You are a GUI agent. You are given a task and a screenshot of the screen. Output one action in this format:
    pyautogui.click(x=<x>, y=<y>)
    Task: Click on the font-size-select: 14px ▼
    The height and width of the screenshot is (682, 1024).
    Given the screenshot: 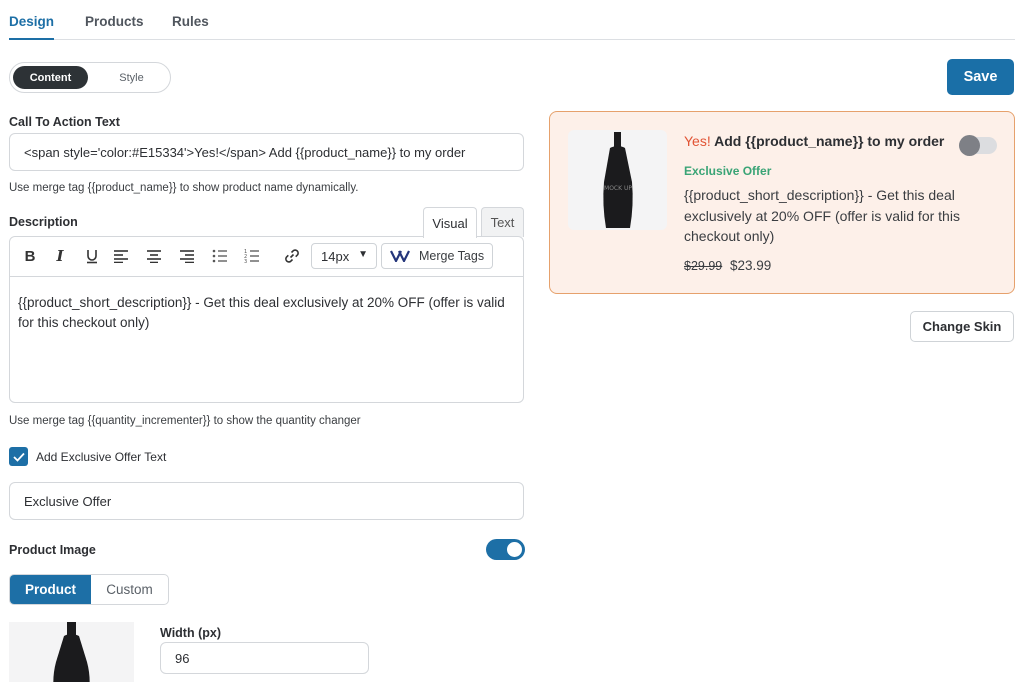 What is the action you would take?
    pyautogui.click(x=344, y=256)
    